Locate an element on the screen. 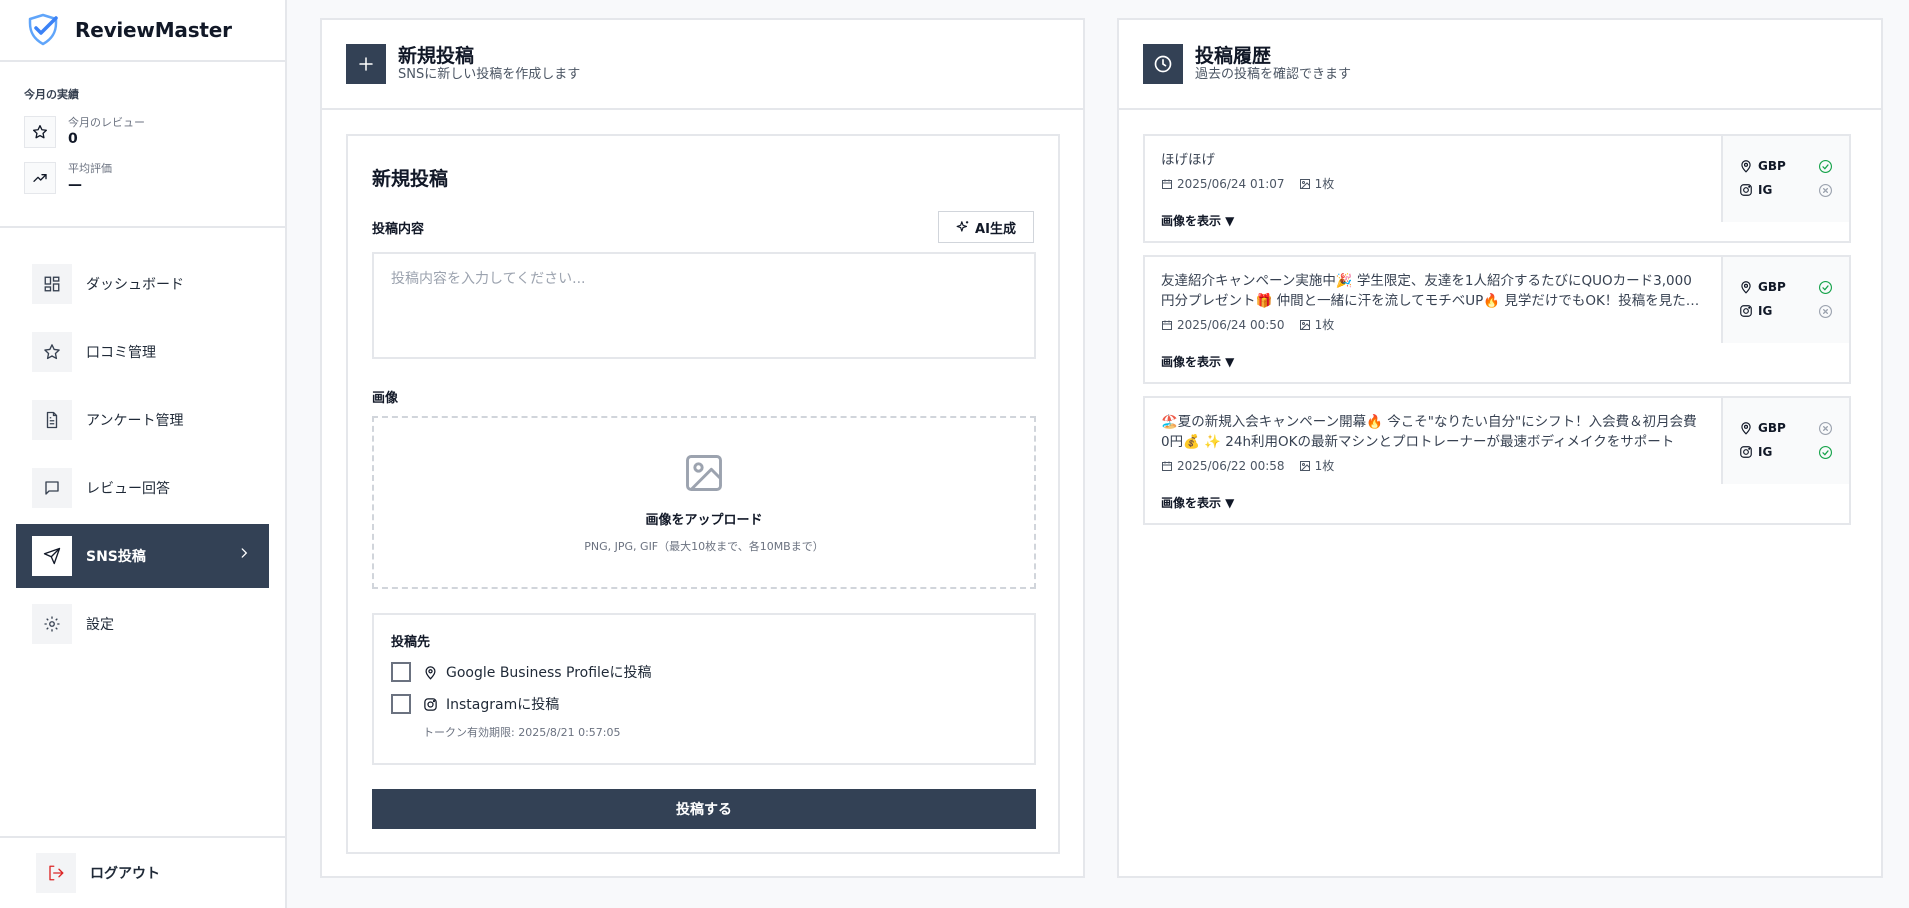  sidebar-nav: ダッシュボード 口コミ管理 アンケート管理 レビュー回答 SNS投稿 設定 is located at coordinates (142, 442).